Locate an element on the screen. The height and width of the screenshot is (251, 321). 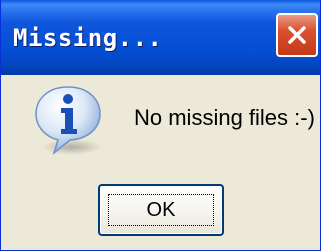
info-icon is located at coordinates (68, 121).